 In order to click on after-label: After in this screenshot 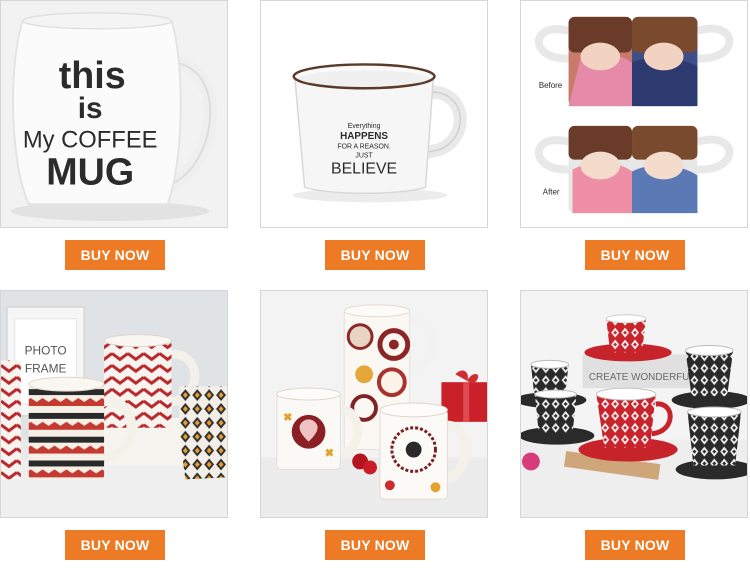, I will do `click(551, 191)`.